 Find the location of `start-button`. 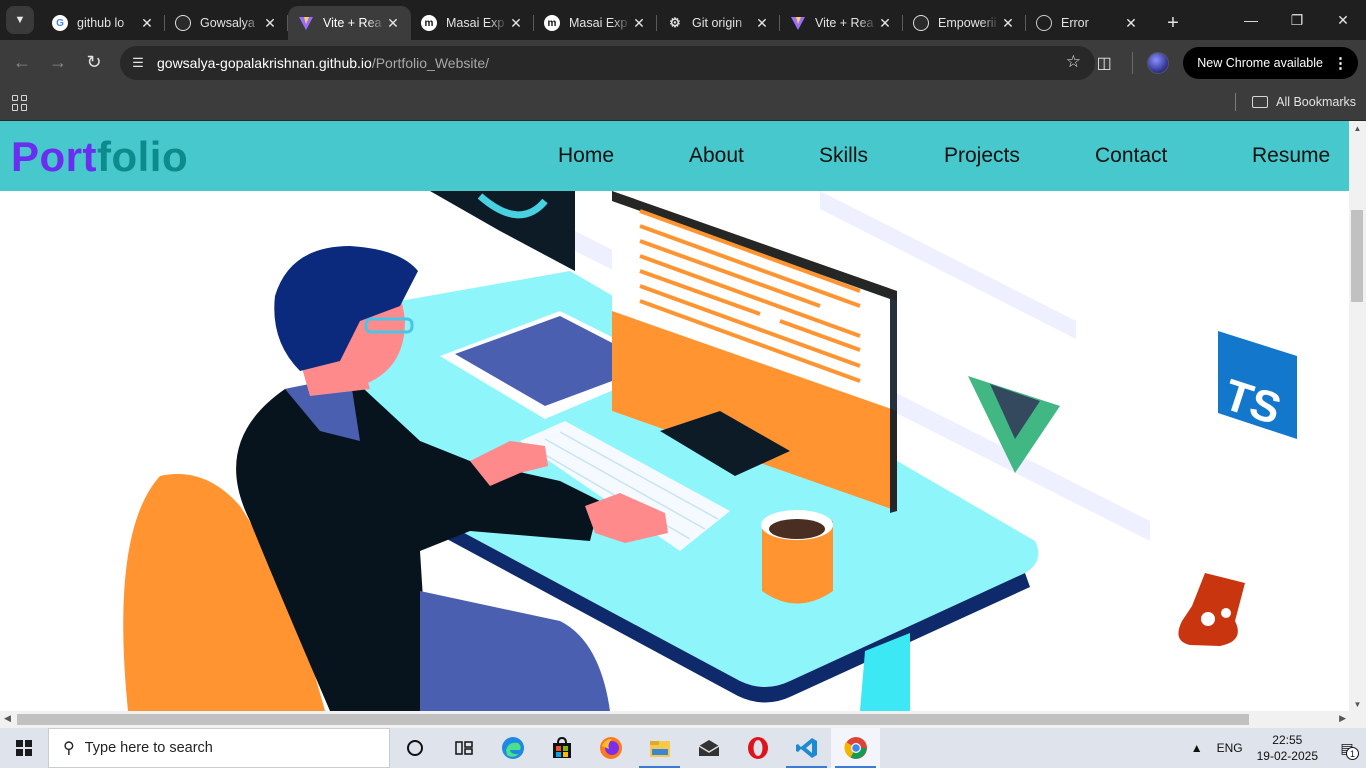

start-button is located at coordinates (24, 748).